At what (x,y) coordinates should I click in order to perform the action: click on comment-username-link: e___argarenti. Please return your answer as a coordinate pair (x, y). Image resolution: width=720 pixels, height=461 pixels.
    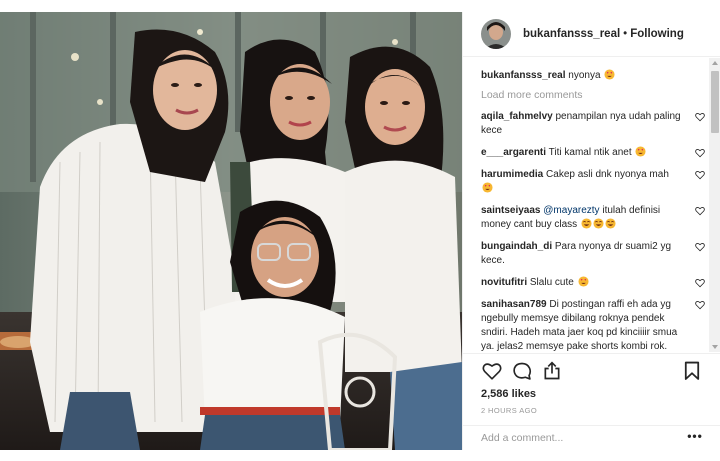
    Looking at the image, I should click on (513, 152).